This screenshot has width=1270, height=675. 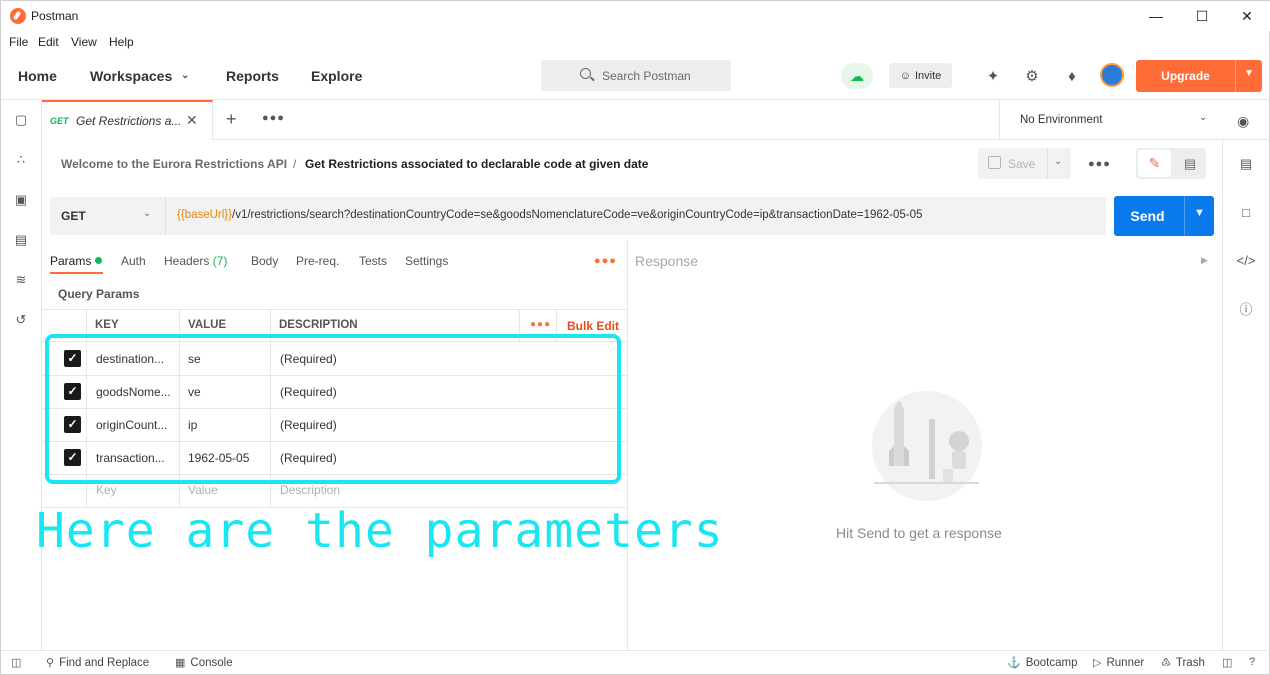 I want to click on avatar, so click(x=1112, y=75).